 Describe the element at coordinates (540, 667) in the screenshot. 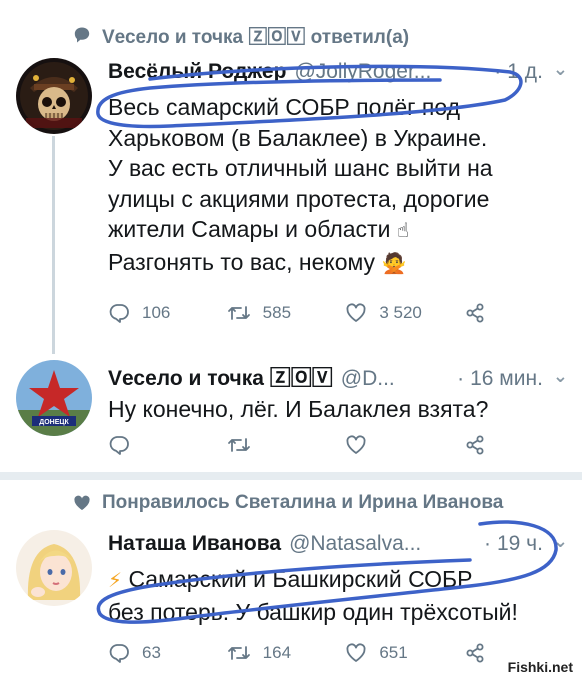

I see `watermark: Fishki.net` at that location.